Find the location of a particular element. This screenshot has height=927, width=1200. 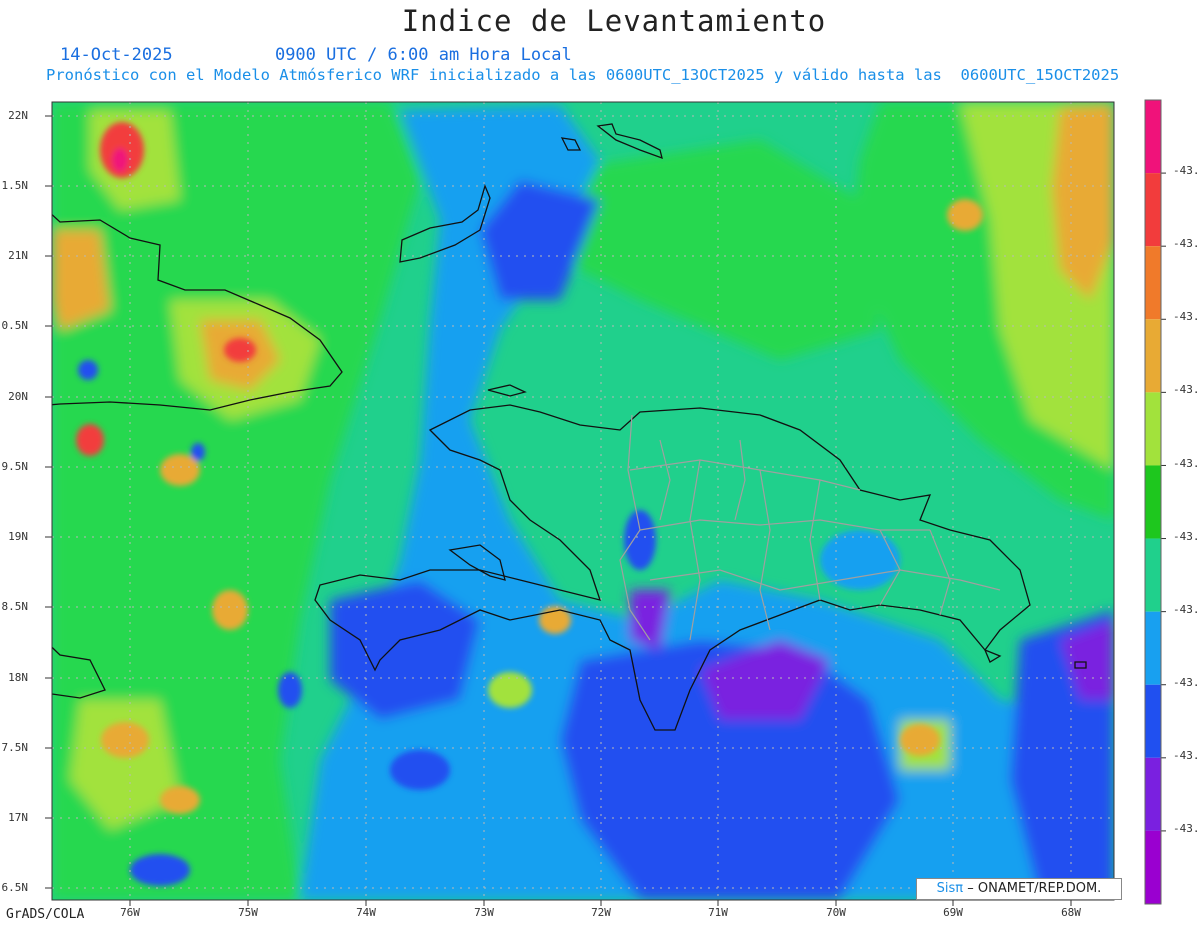

lat-label: 8.5N is located at coordinates (15, 606).